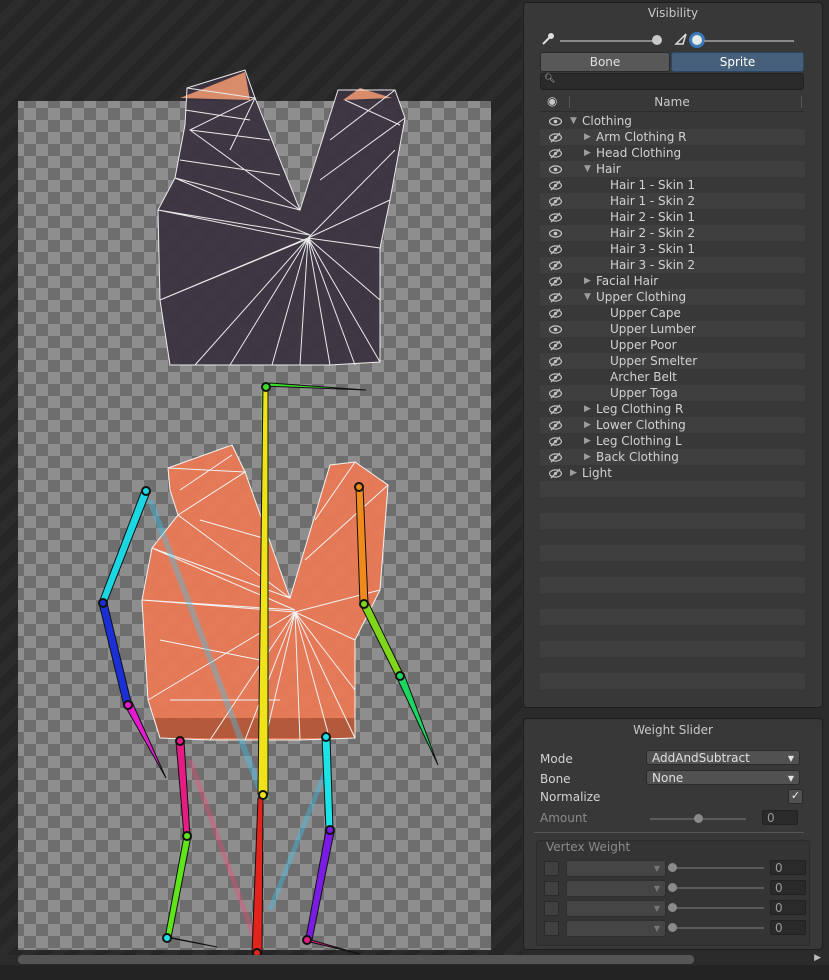 The width and height of the screenshot is (829, 980). What do you see at coordinates (672, 409) in the screenshot?
I see `tree-row: ▶ Leg Clothing R` at bounding box center [672, 409].